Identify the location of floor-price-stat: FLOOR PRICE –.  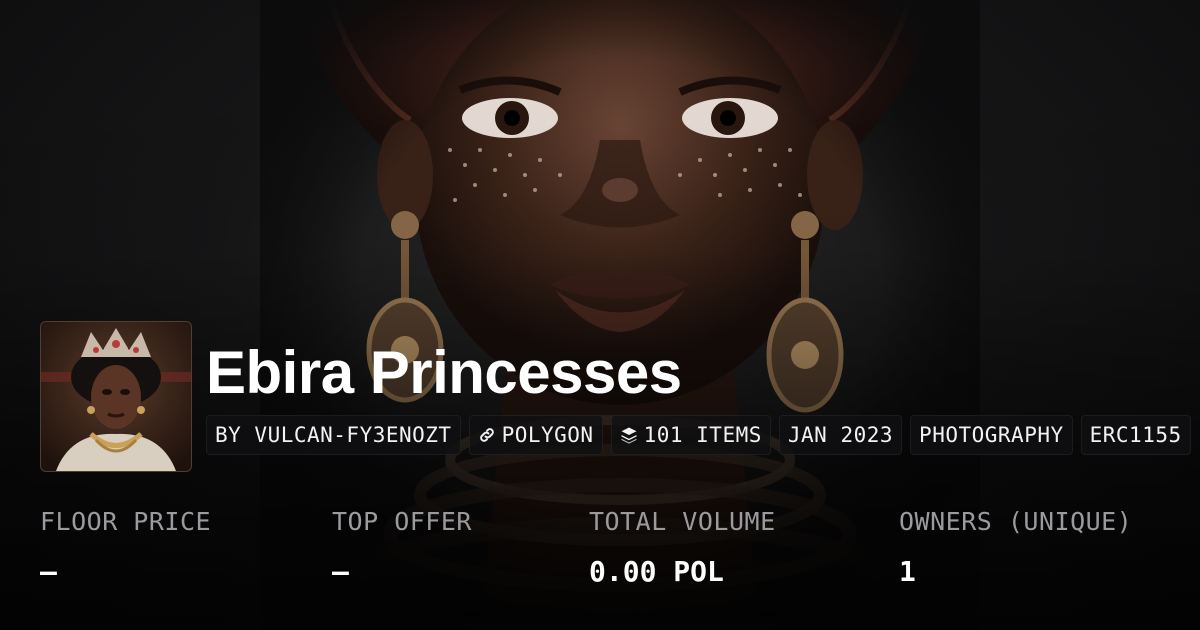
(125, 547).